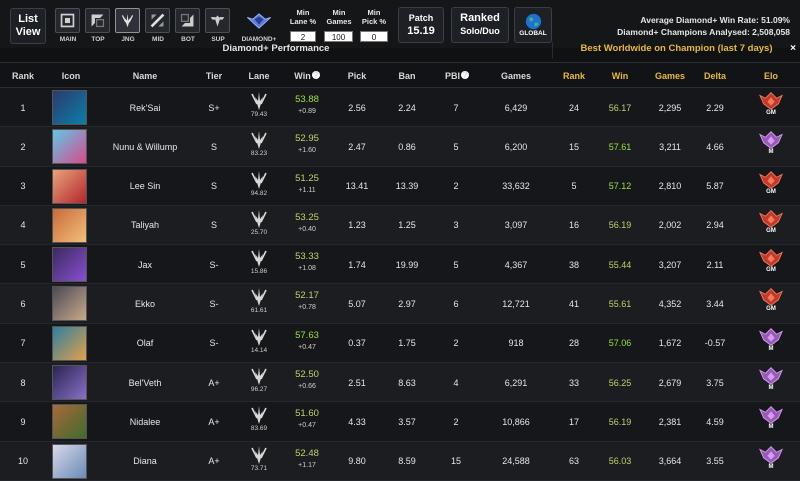  Describe the element at coordinates (670, 225) in the screenshot. I see `best-games-cell: 2,002` at that location.